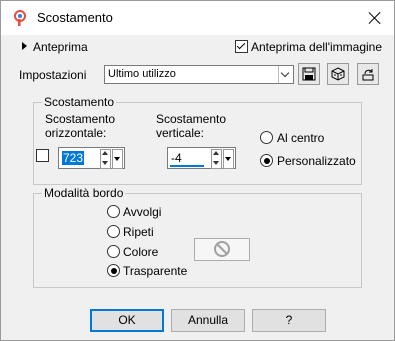 This screenshot has height=341, width=395. Describe the element at coordinates (24, 46) in the screenshot. I see `expand-arrow-icon` at that location.